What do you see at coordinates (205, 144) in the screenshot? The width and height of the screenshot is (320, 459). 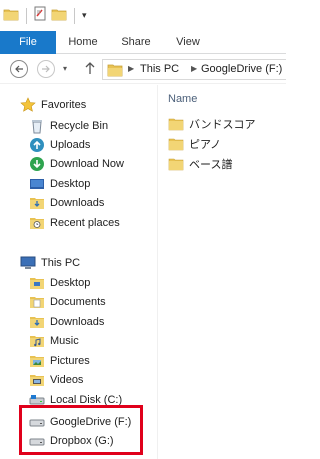 I see `file-name: ピアノ` at bounding box center [205, 144].